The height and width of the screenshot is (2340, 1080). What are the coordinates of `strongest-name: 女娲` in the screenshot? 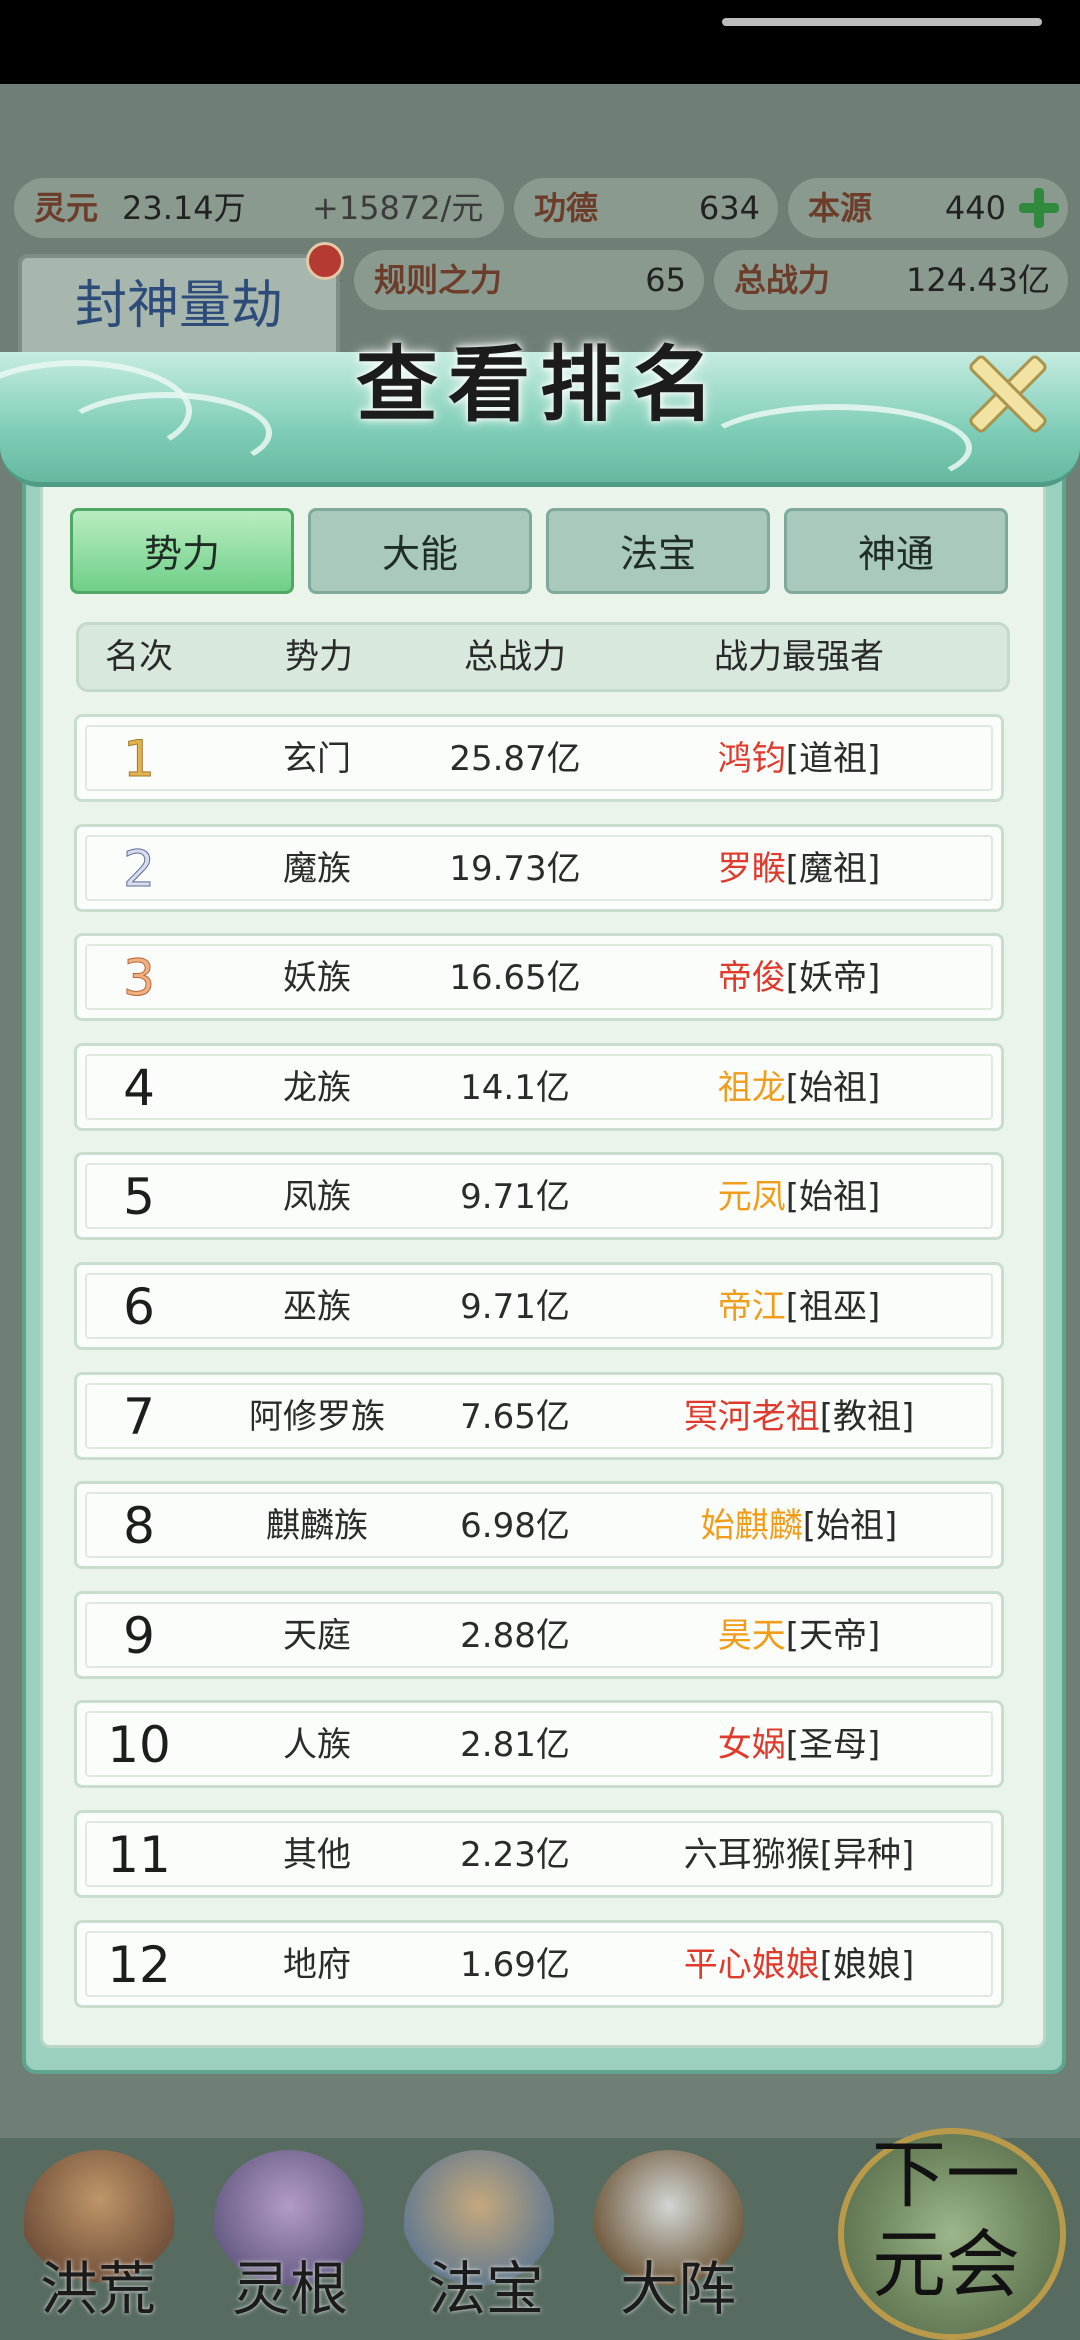 It's located at (751, 1745).